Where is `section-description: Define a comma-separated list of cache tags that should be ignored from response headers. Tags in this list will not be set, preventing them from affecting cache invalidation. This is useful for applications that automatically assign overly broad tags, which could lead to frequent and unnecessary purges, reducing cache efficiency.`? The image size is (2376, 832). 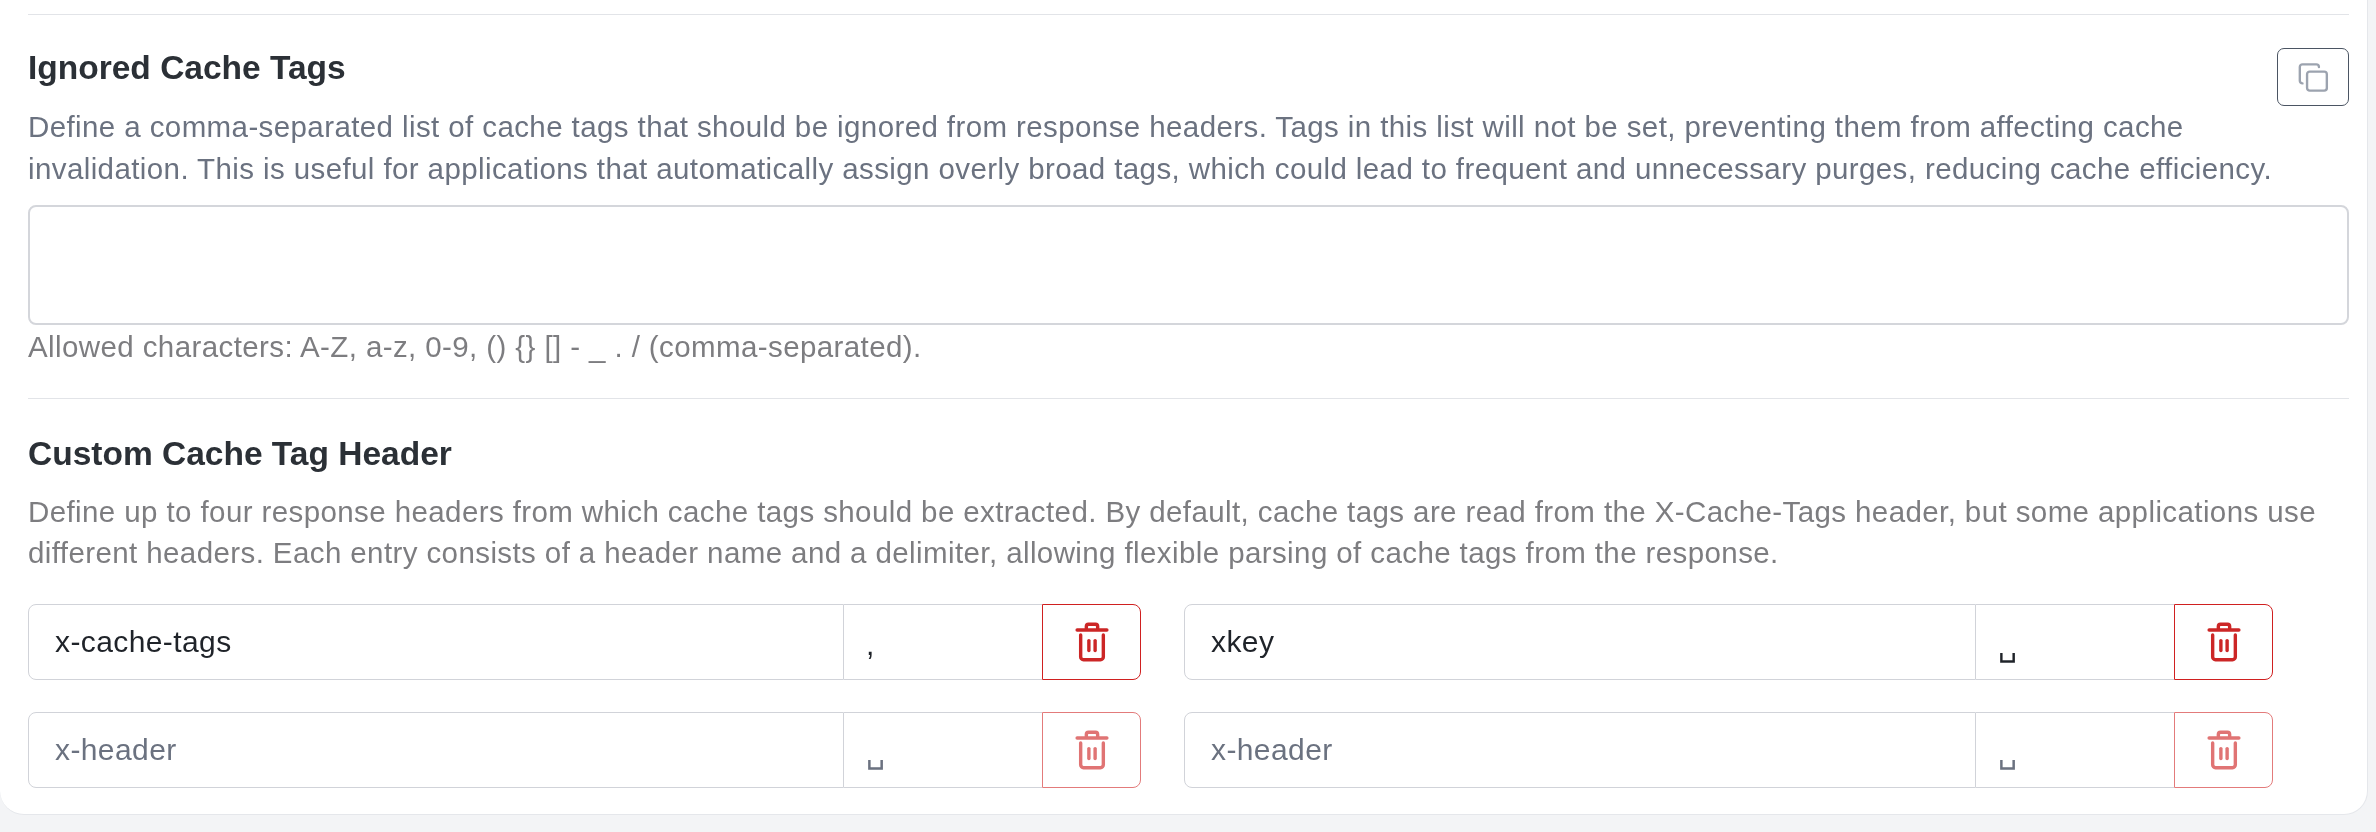 section-description: Define a comma-separated list of cache tags that should be ignored from response headers. Tags in this list will not be set, preventing them from affecting cache invalidation. This is useful for applications that automatically assign overly broad tags, which could lead to frequent and unnecessary purges, reducing cache efficiency. is located at coordinates (1151, 148).